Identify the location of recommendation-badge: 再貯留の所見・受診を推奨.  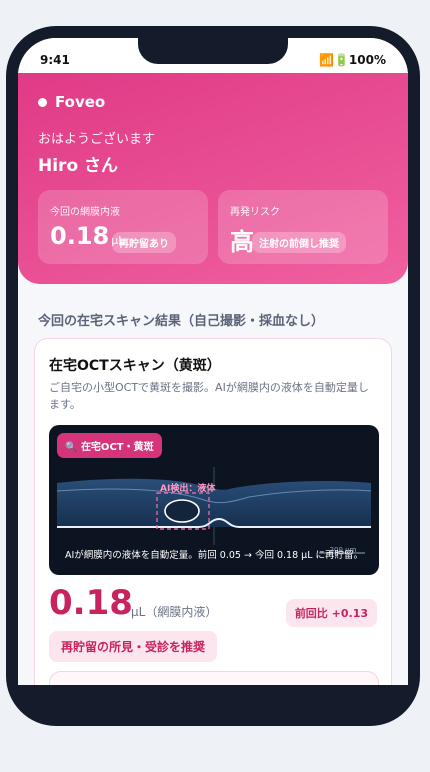
(133, 646).